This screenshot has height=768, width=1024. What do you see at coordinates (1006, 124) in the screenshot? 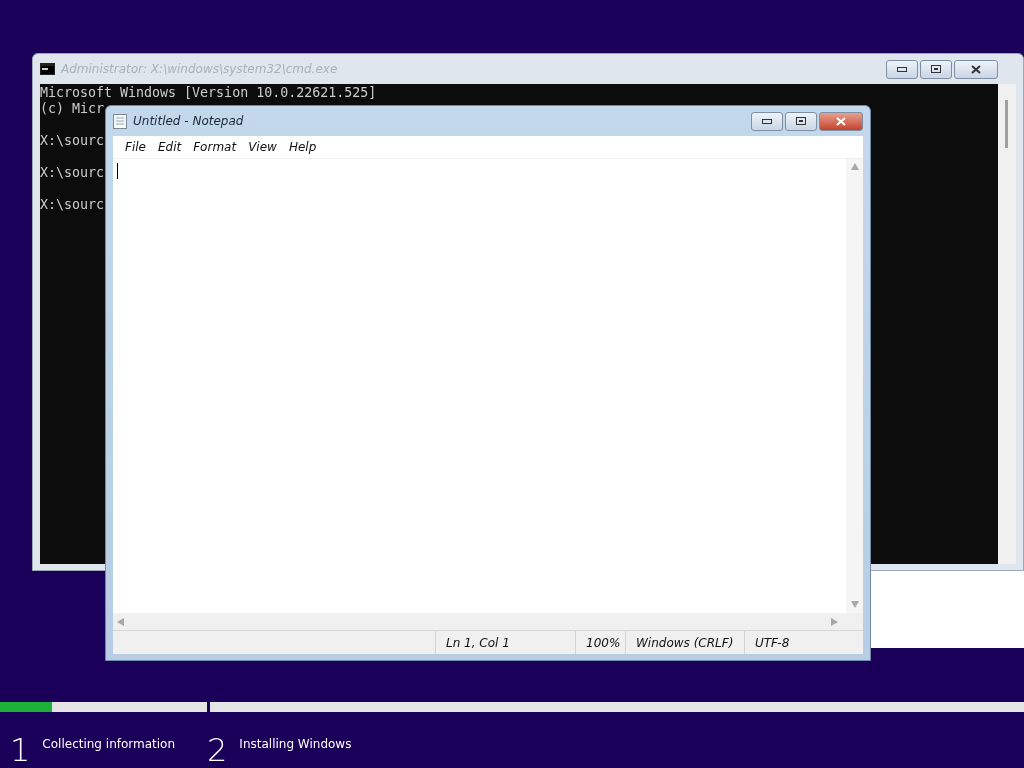
I see `scrollbar-thumb` at bounding box center [1006, 124].